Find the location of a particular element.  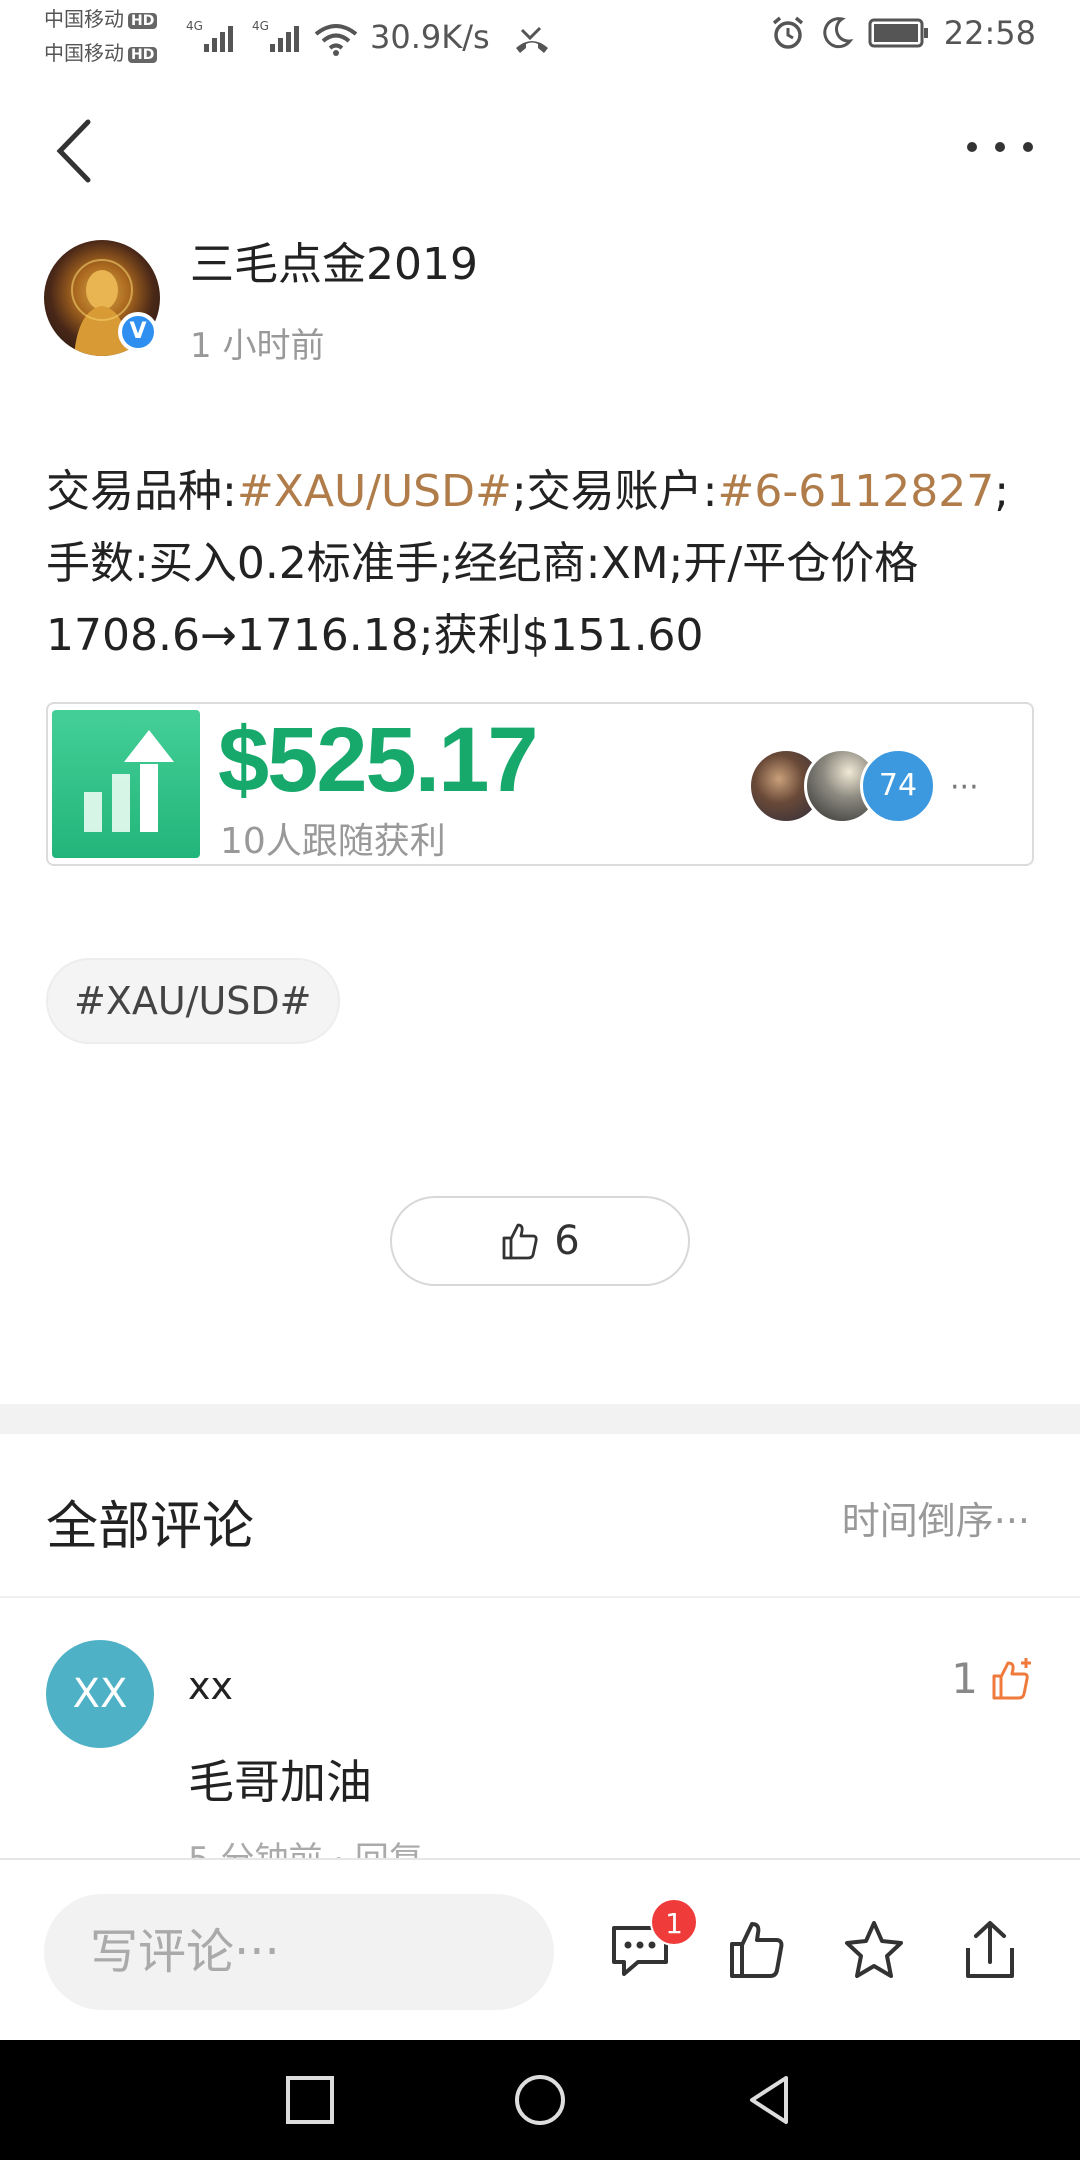

sort-toggle: 时间倒序··· is located at coordinates (936, 1517).